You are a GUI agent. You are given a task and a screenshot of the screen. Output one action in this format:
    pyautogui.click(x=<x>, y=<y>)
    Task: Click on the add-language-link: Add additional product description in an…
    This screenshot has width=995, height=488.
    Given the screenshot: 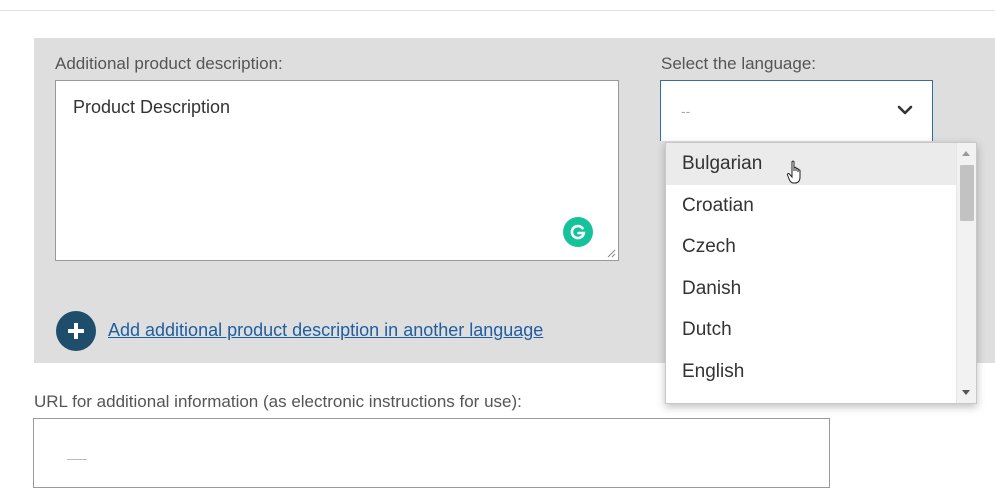 What is the action you would take?
    pyautogui.click(x=325, y=330)
    